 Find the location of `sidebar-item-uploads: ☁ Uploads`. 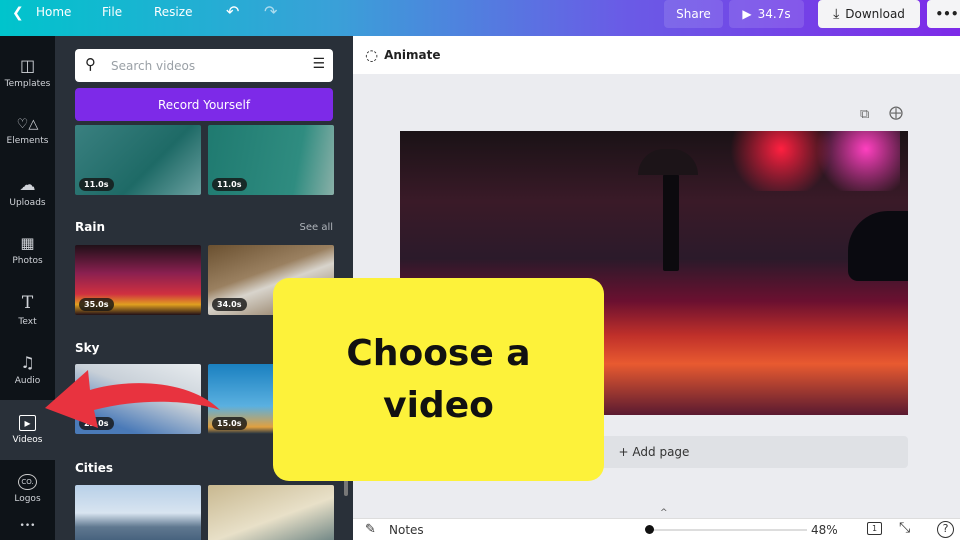

sidebar-item-uploads: ☁ Uploads is located at coordinates (27, 191).